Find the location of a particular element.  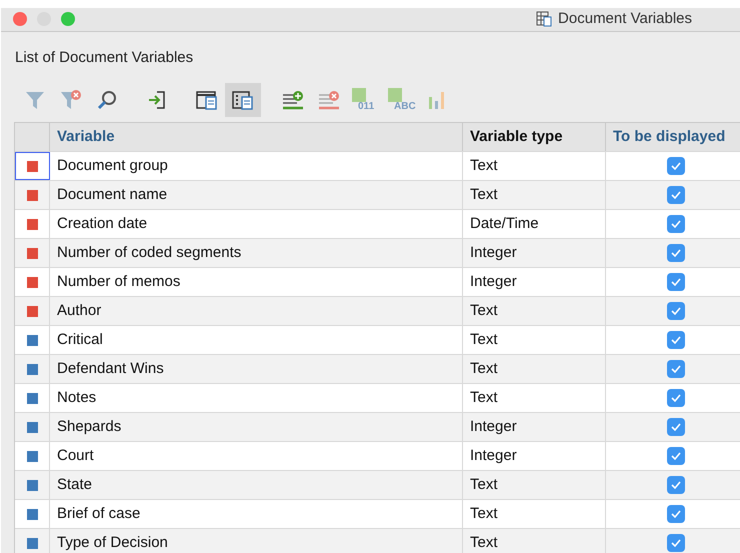

variable-name: Number of memos is located at coordinates (118, 282).